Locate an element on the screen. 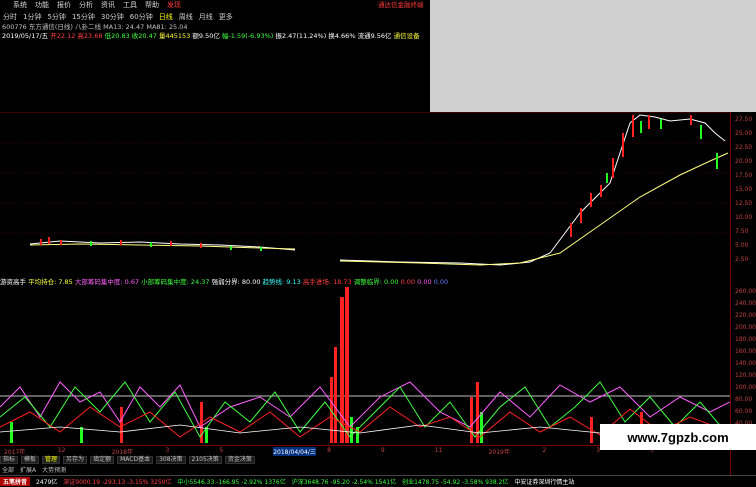  x-tick: 8 is located at coordinates (329, 450).